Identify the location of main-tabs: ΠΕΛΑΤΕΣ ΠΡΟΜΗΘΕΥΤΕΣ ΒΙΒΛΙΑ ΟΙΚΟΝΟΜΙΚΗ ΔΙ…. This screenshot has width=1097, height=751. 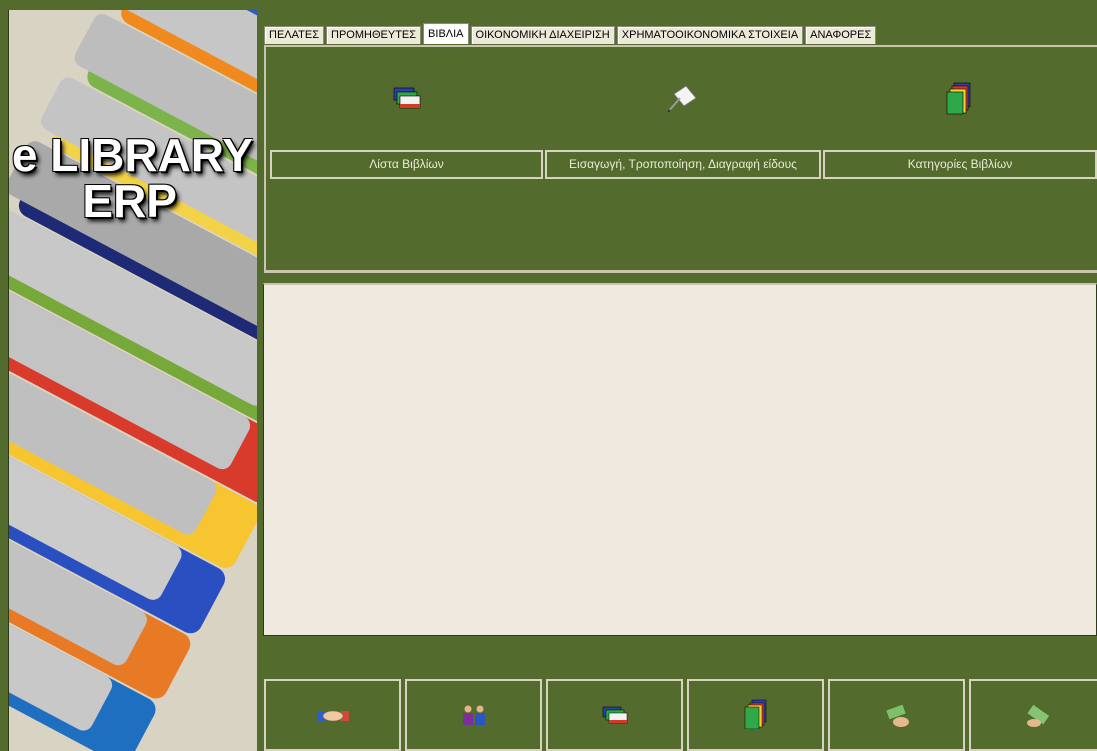
(571, 34).